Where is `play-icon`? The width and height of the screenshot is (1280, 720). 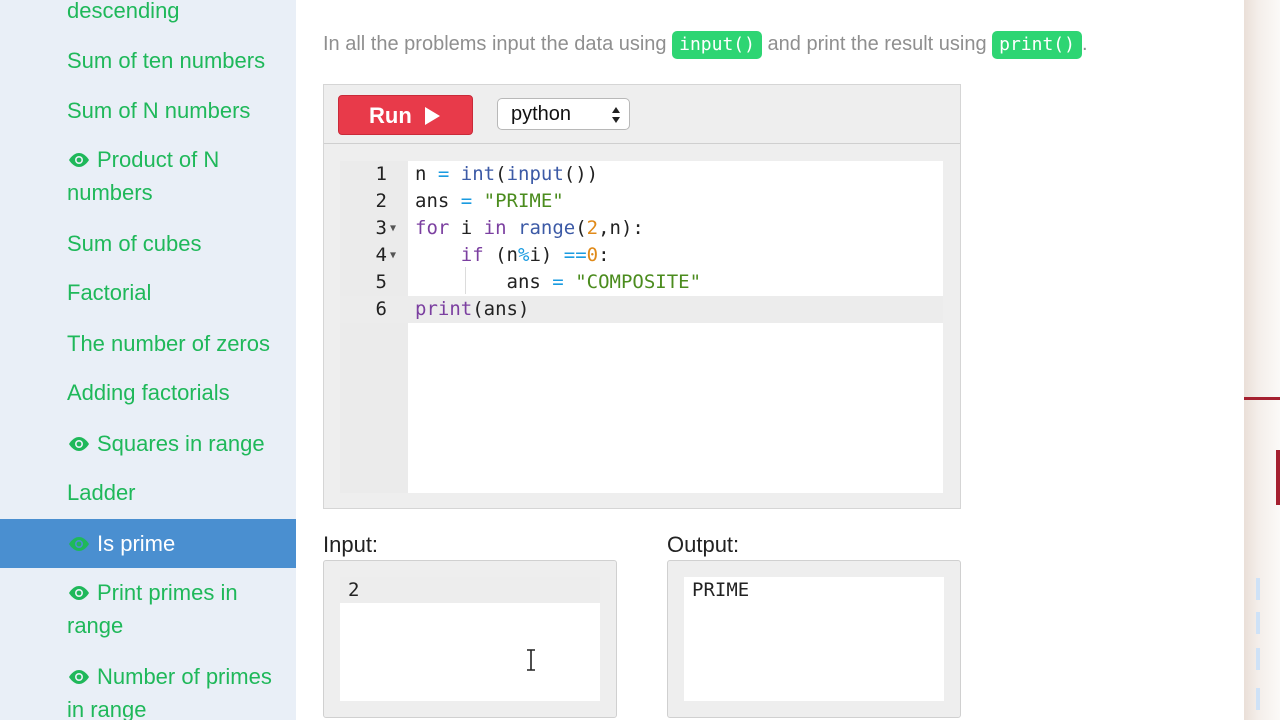 play-icon is located at coordinates (432, 116).